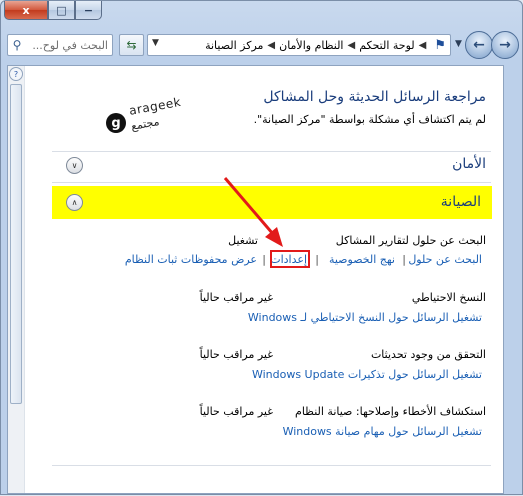 The width and height of the screenshot is (523, 496). I want to click on breadcrumb-system-security: النظام والأمان, so click(311, 45).